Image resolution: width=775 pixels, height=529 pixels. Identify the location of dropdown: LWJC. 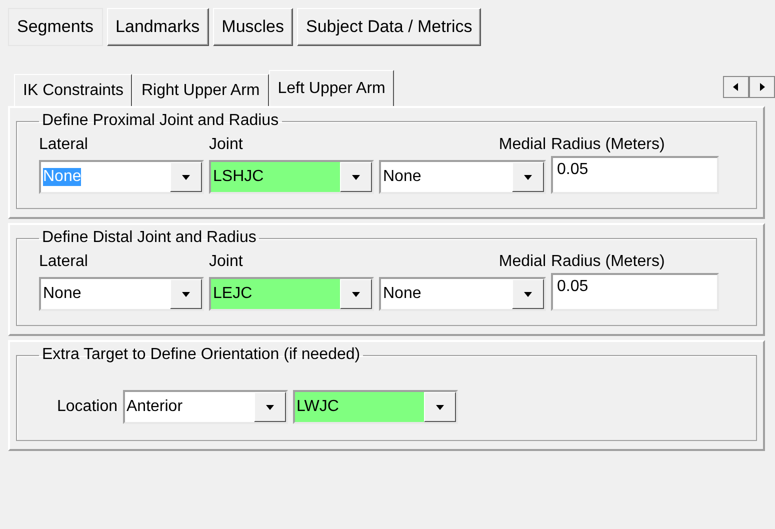
(375, 407).